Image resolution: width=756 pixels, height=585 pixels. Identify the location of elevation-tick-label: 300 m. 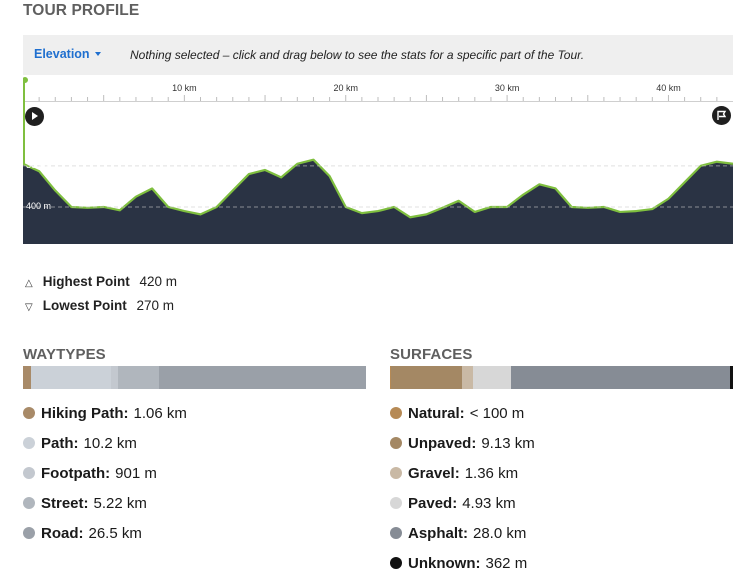
(38, 165).